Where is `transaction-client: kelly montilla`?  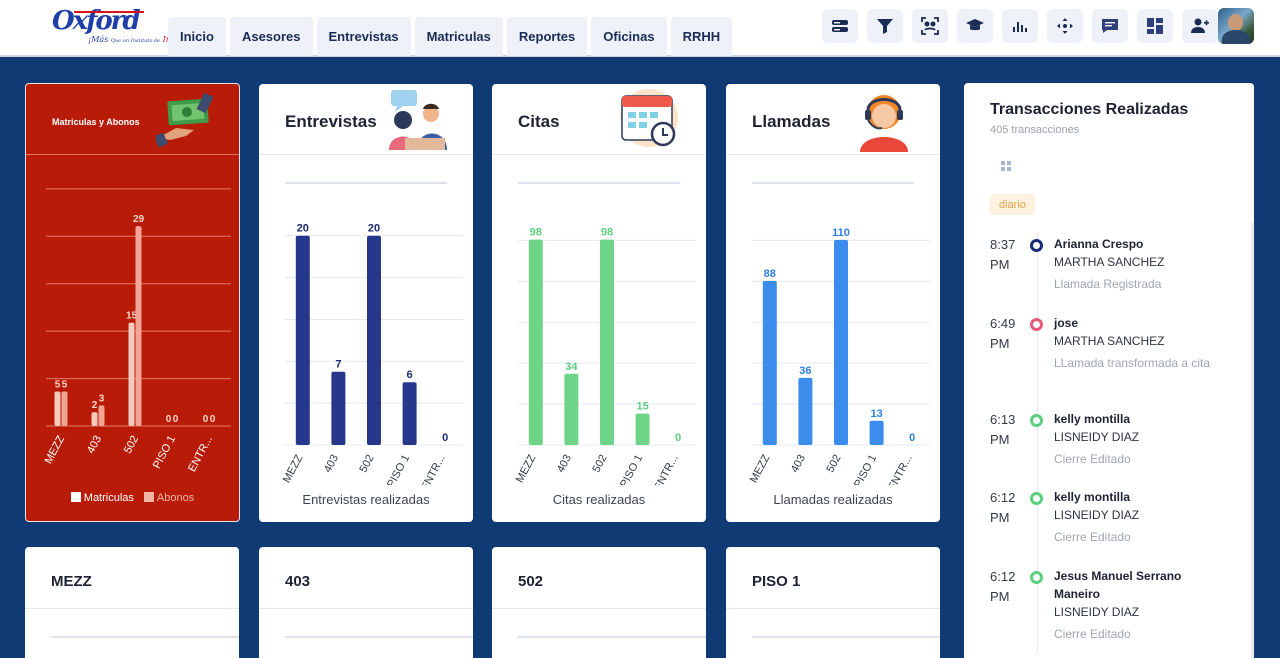
transaction-client: kelly montilla is located at coordinates (1092, 497).